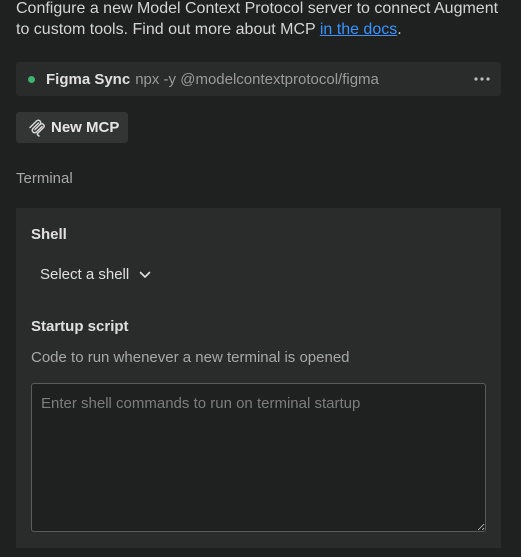 The height and width of the screenshot is (557, 521). Describe the element at coordinates (85, 127) in the screenshot. I see `new-mcp-label: New MCP` at that location.